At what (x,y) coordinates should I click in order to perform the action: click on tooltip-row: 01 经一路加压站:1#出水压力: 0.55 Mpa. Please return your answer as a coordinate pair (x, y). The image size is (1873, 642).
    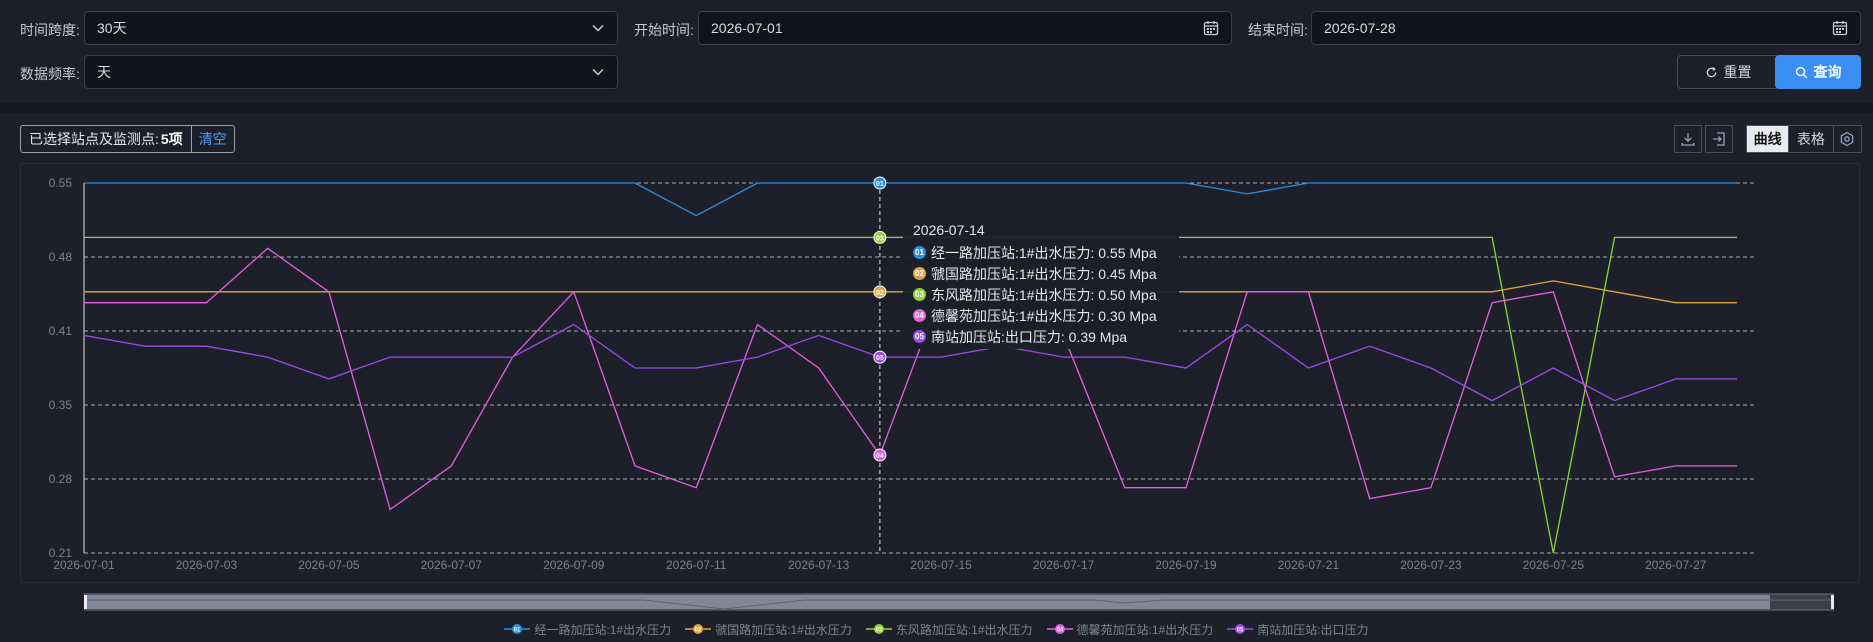
    Looking at the image, I should click on (1041, 252).